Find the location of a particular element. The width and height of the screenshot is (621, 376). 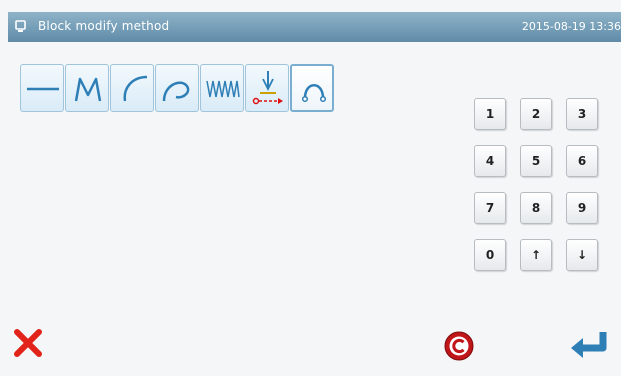

key-1: 1 is located at coordinates (490, 114).